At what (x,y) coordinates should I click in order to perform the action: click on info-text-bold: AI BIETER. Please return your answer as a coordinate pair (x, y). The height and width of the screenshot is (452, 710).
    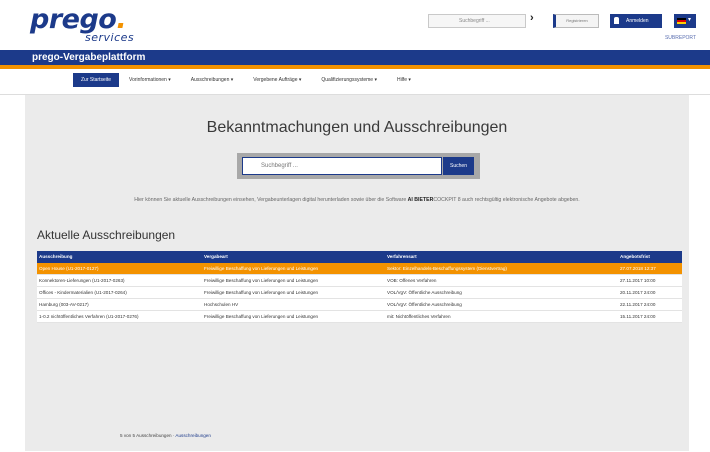
    Looking at the image, I should click on (420, 200).